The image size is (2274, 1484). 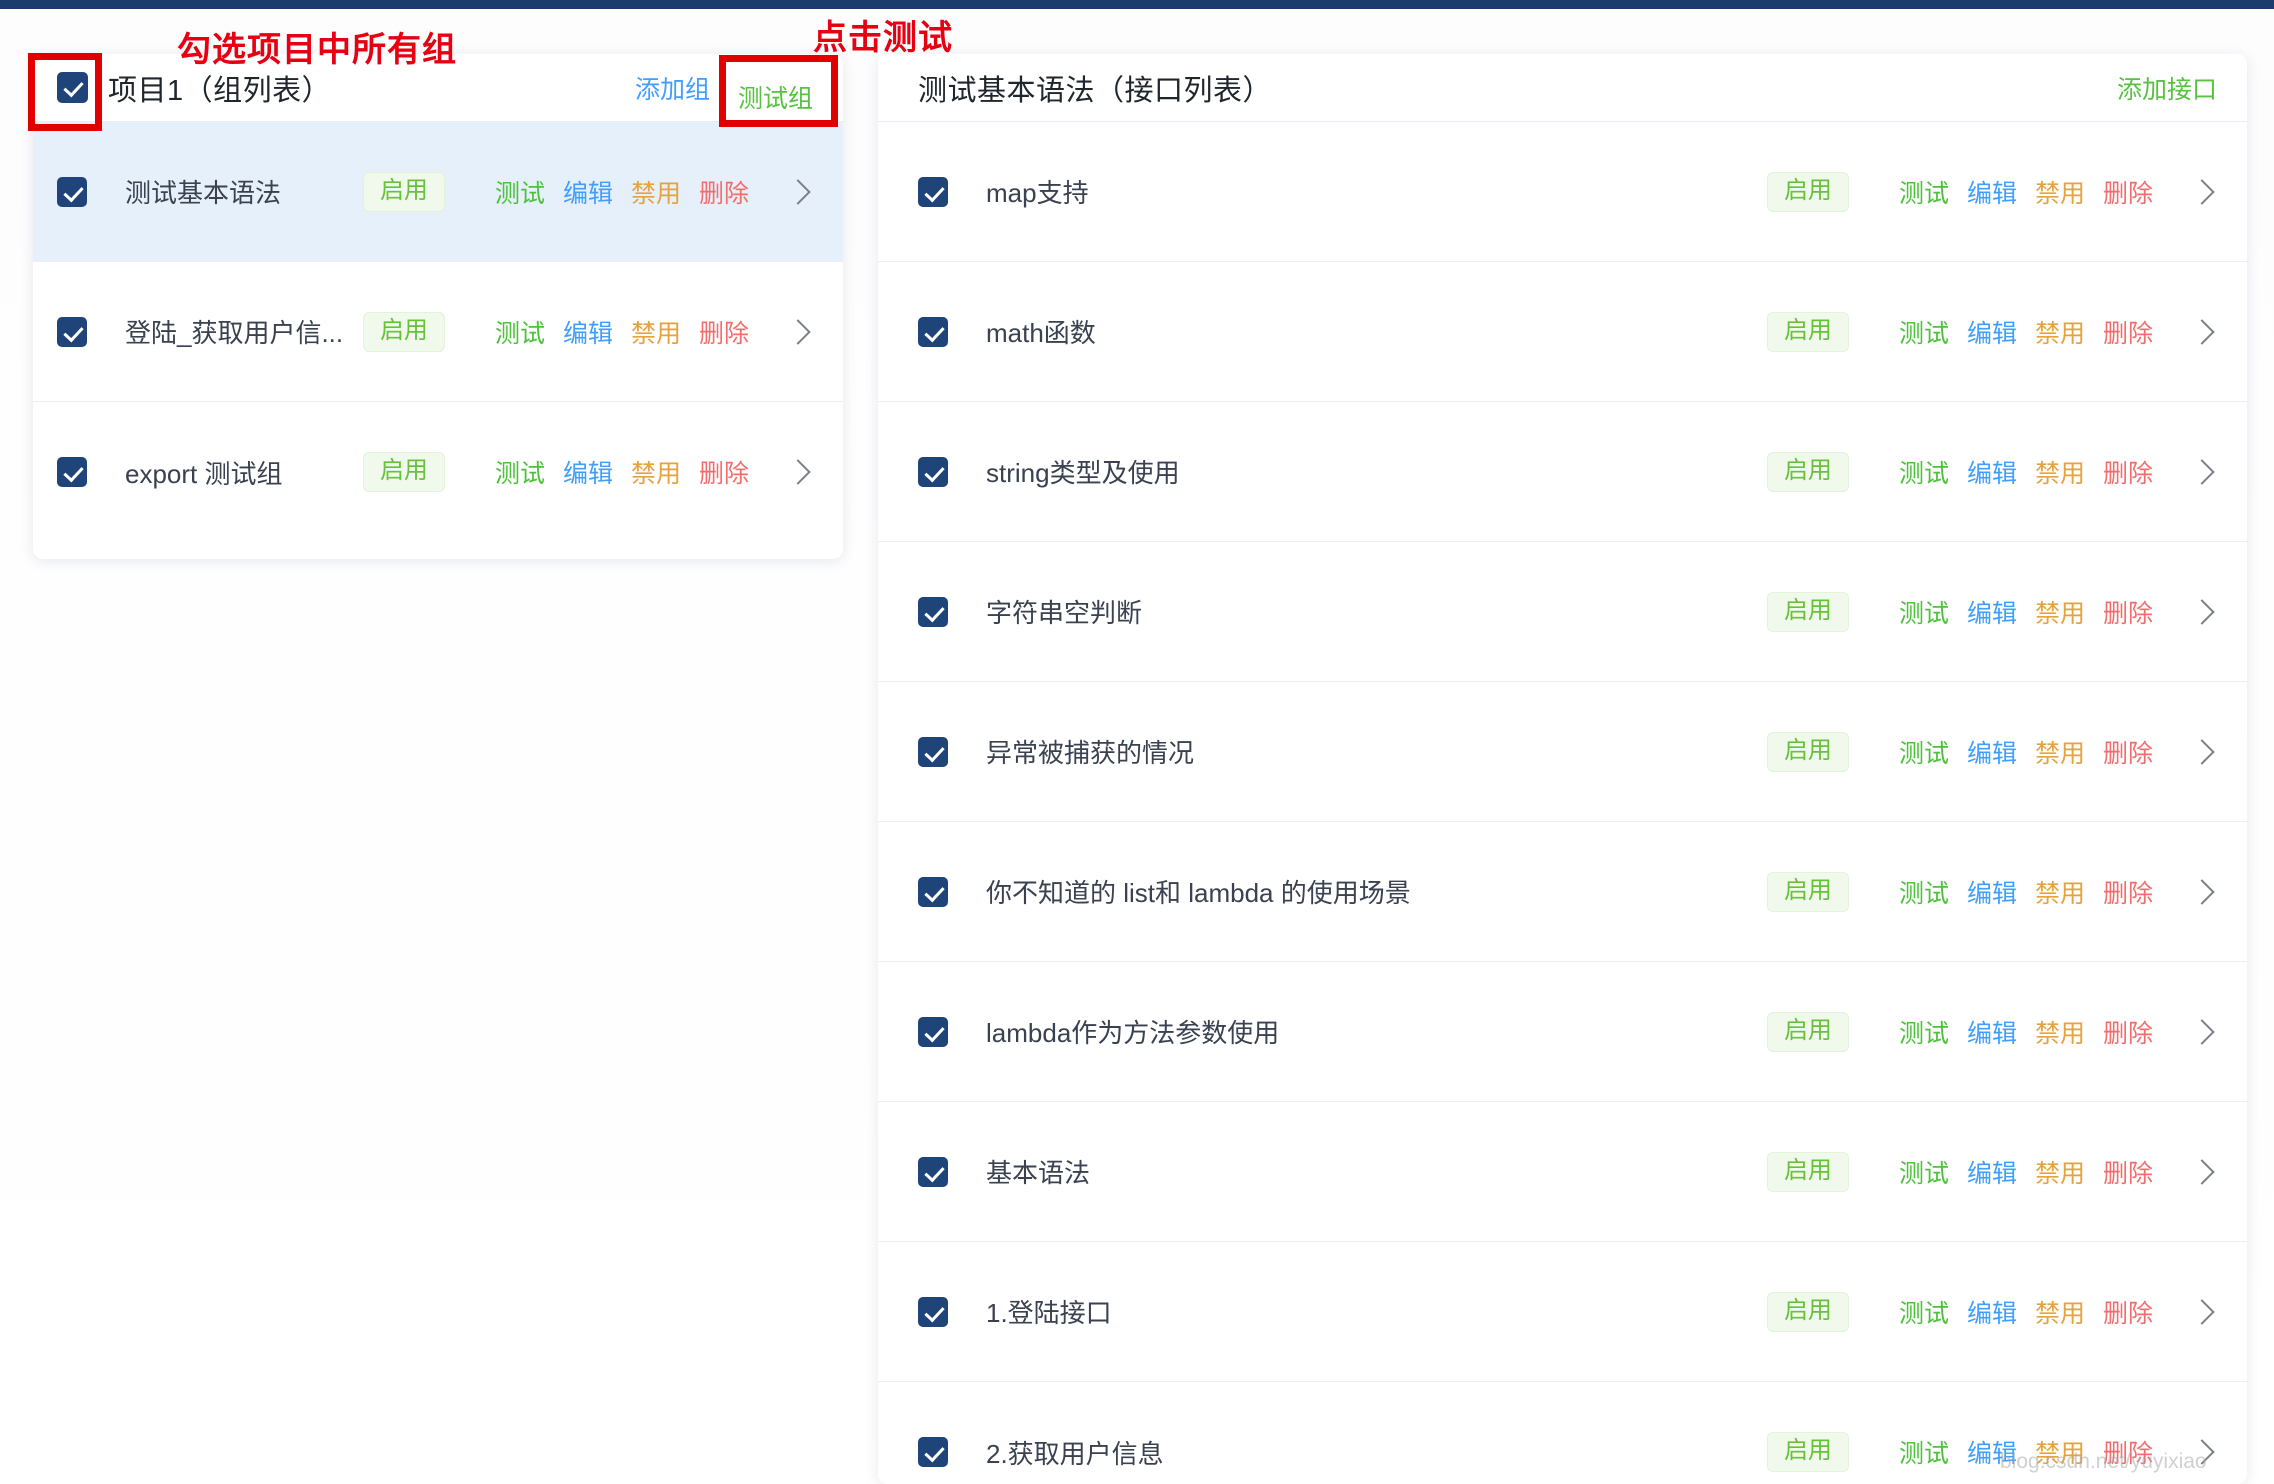 I want to click on table-row: 登陆_获取用户信... 启用 测试 编辑 禁用 删除, so click(x=438, y=332).